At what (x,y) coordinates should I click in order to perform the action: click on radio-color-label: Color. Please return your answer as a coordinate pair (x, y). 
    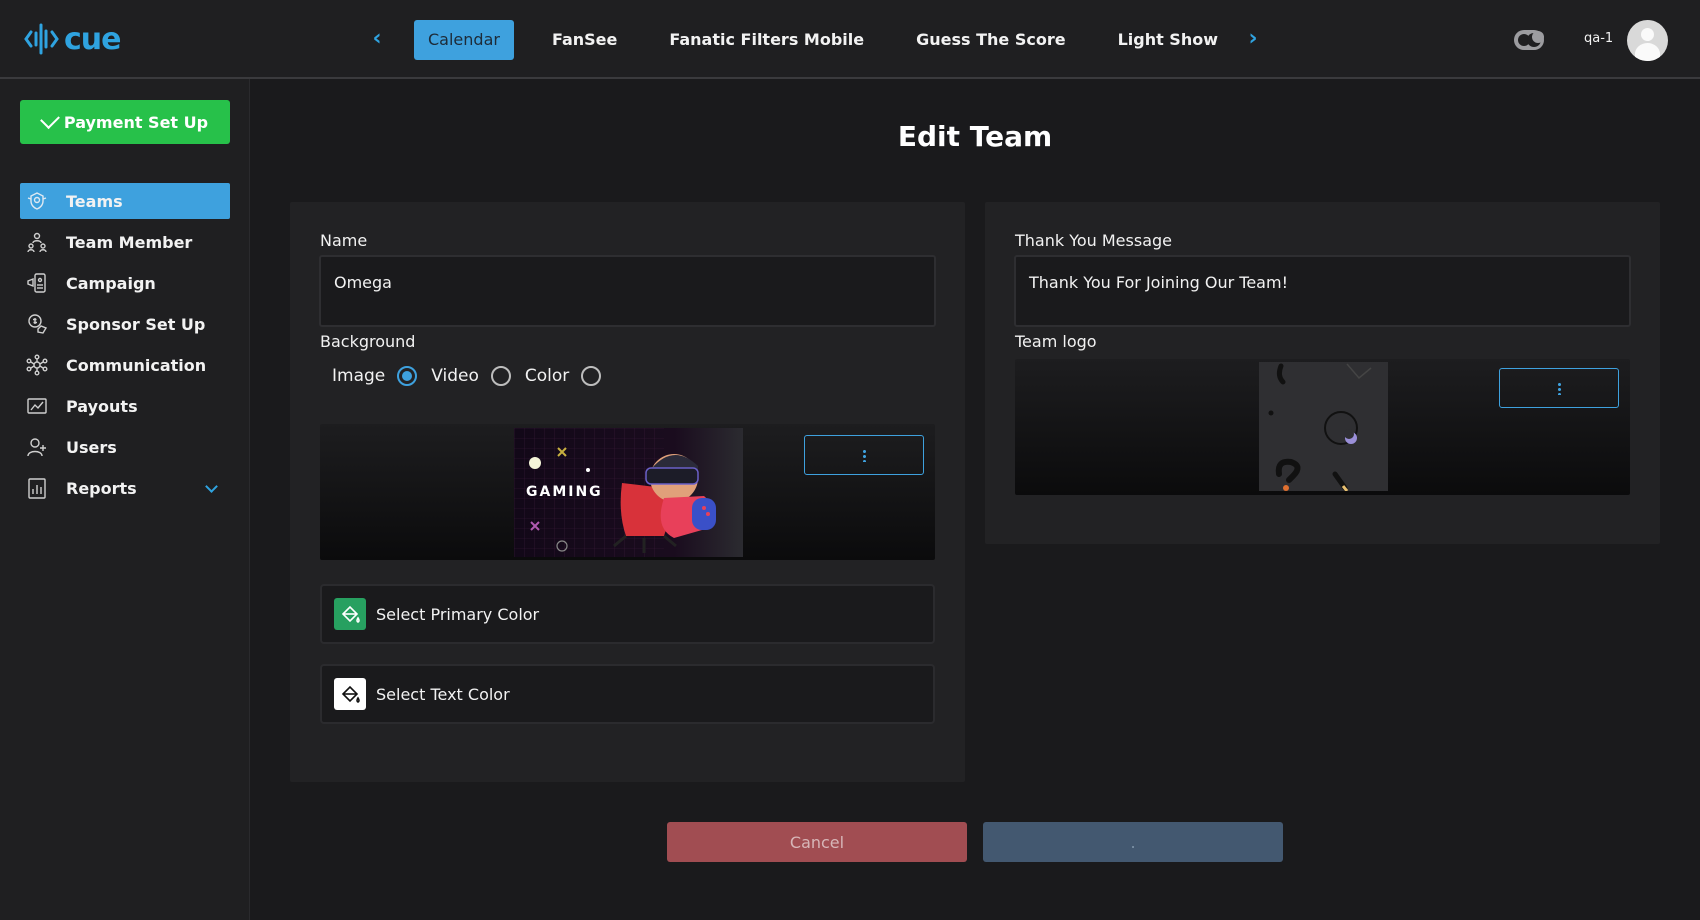
    Looking at the image, I should click on (547, 376).